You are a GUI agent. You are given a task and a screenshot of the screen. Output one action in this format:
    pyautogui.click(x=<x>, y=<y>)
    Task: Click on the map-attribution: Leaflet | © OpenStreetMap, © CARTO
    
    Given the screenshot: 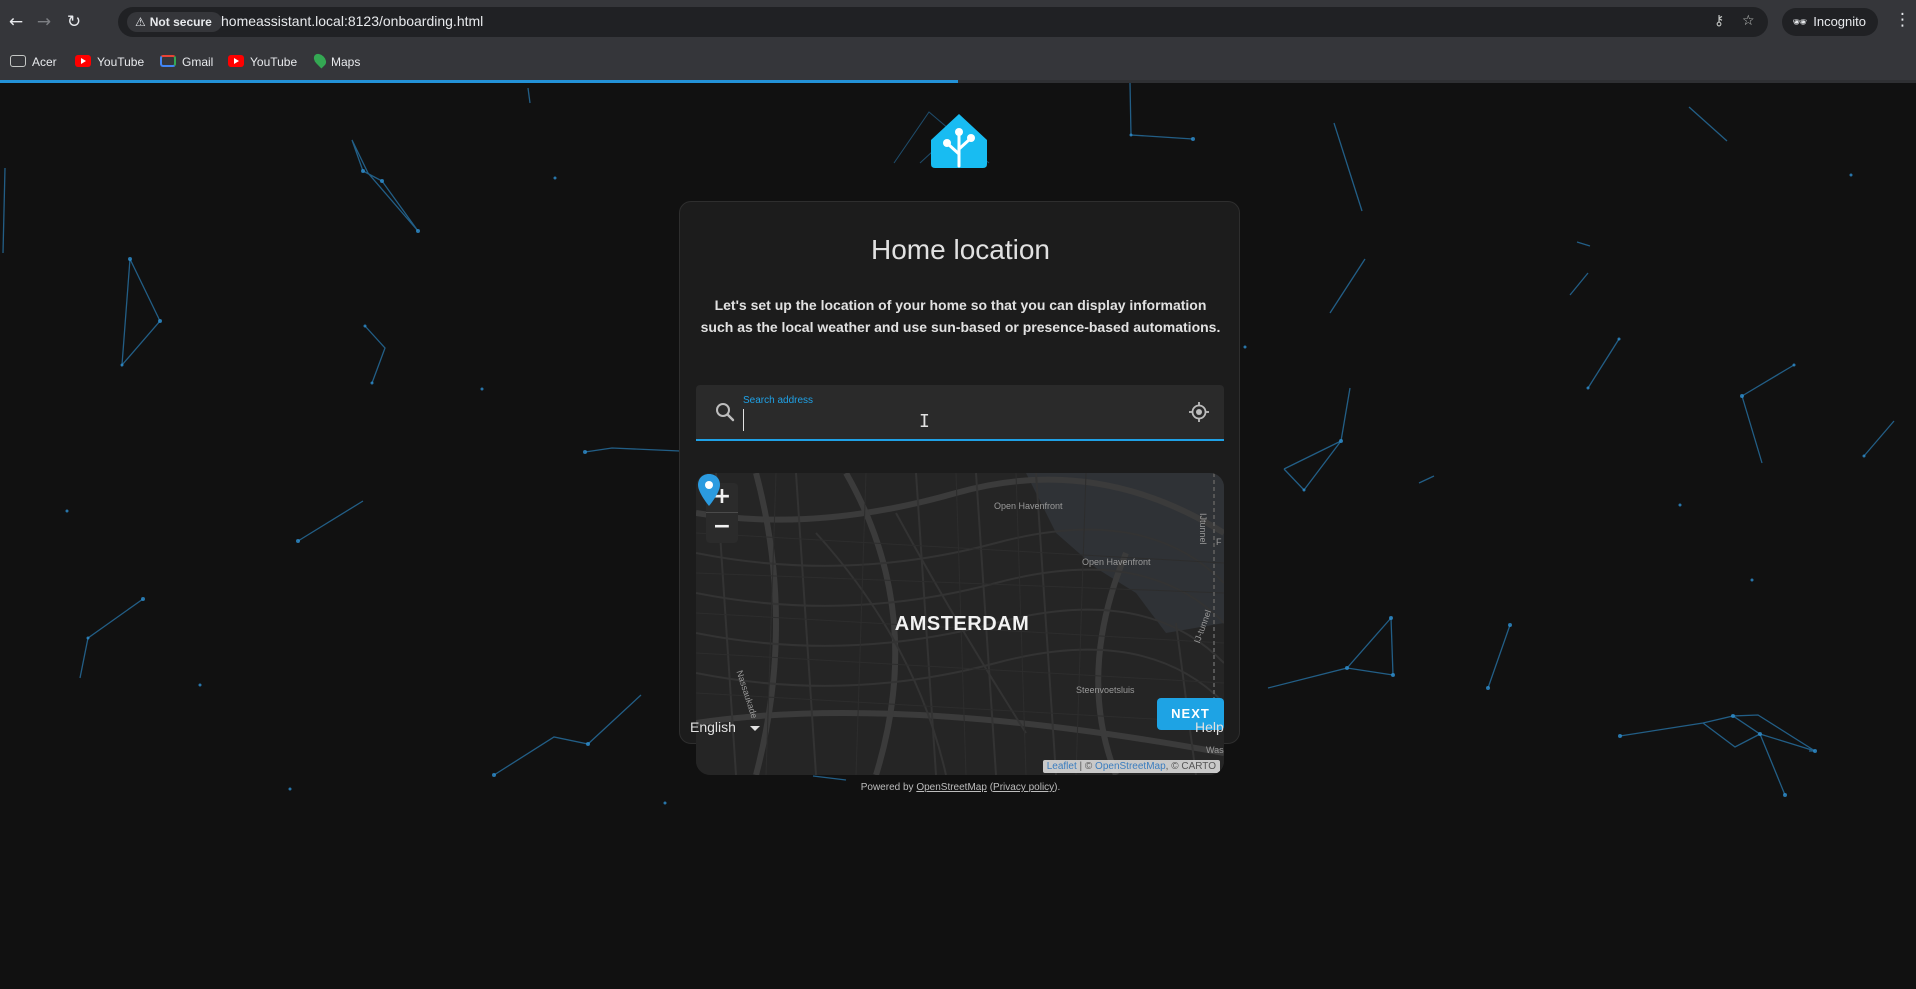 What is the action you would take?
    pyautogui.click(x=1131, y=766)
    